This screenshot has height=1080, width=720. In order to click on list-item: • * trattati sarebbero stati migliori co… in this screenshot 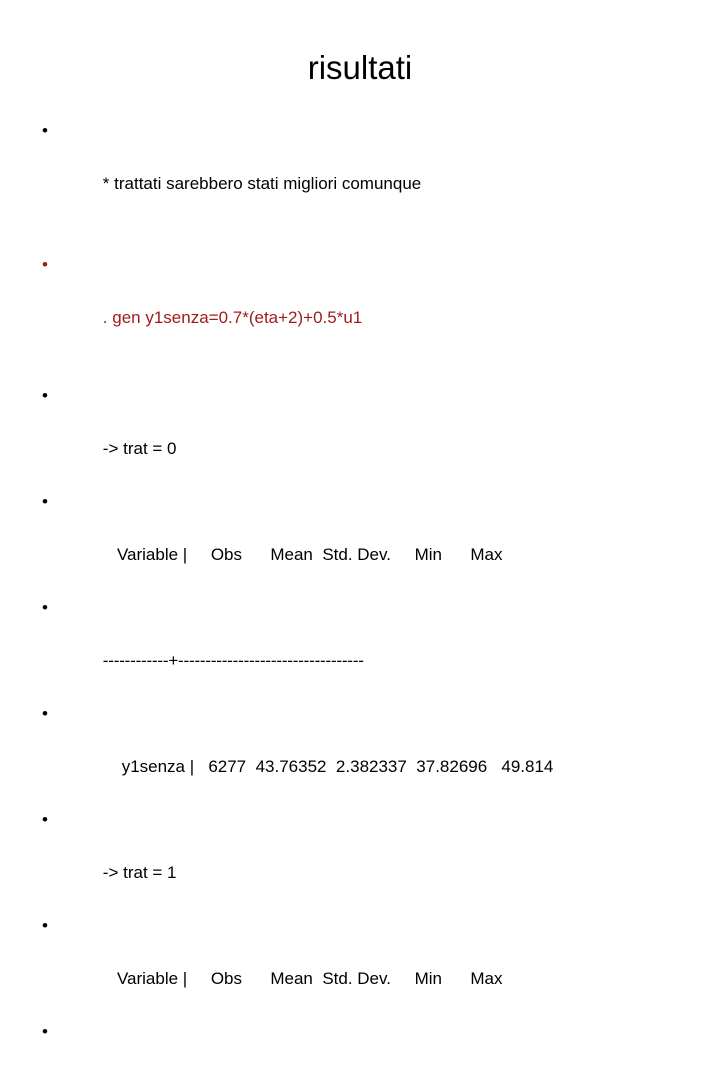, I will do `click(368, 171)`.